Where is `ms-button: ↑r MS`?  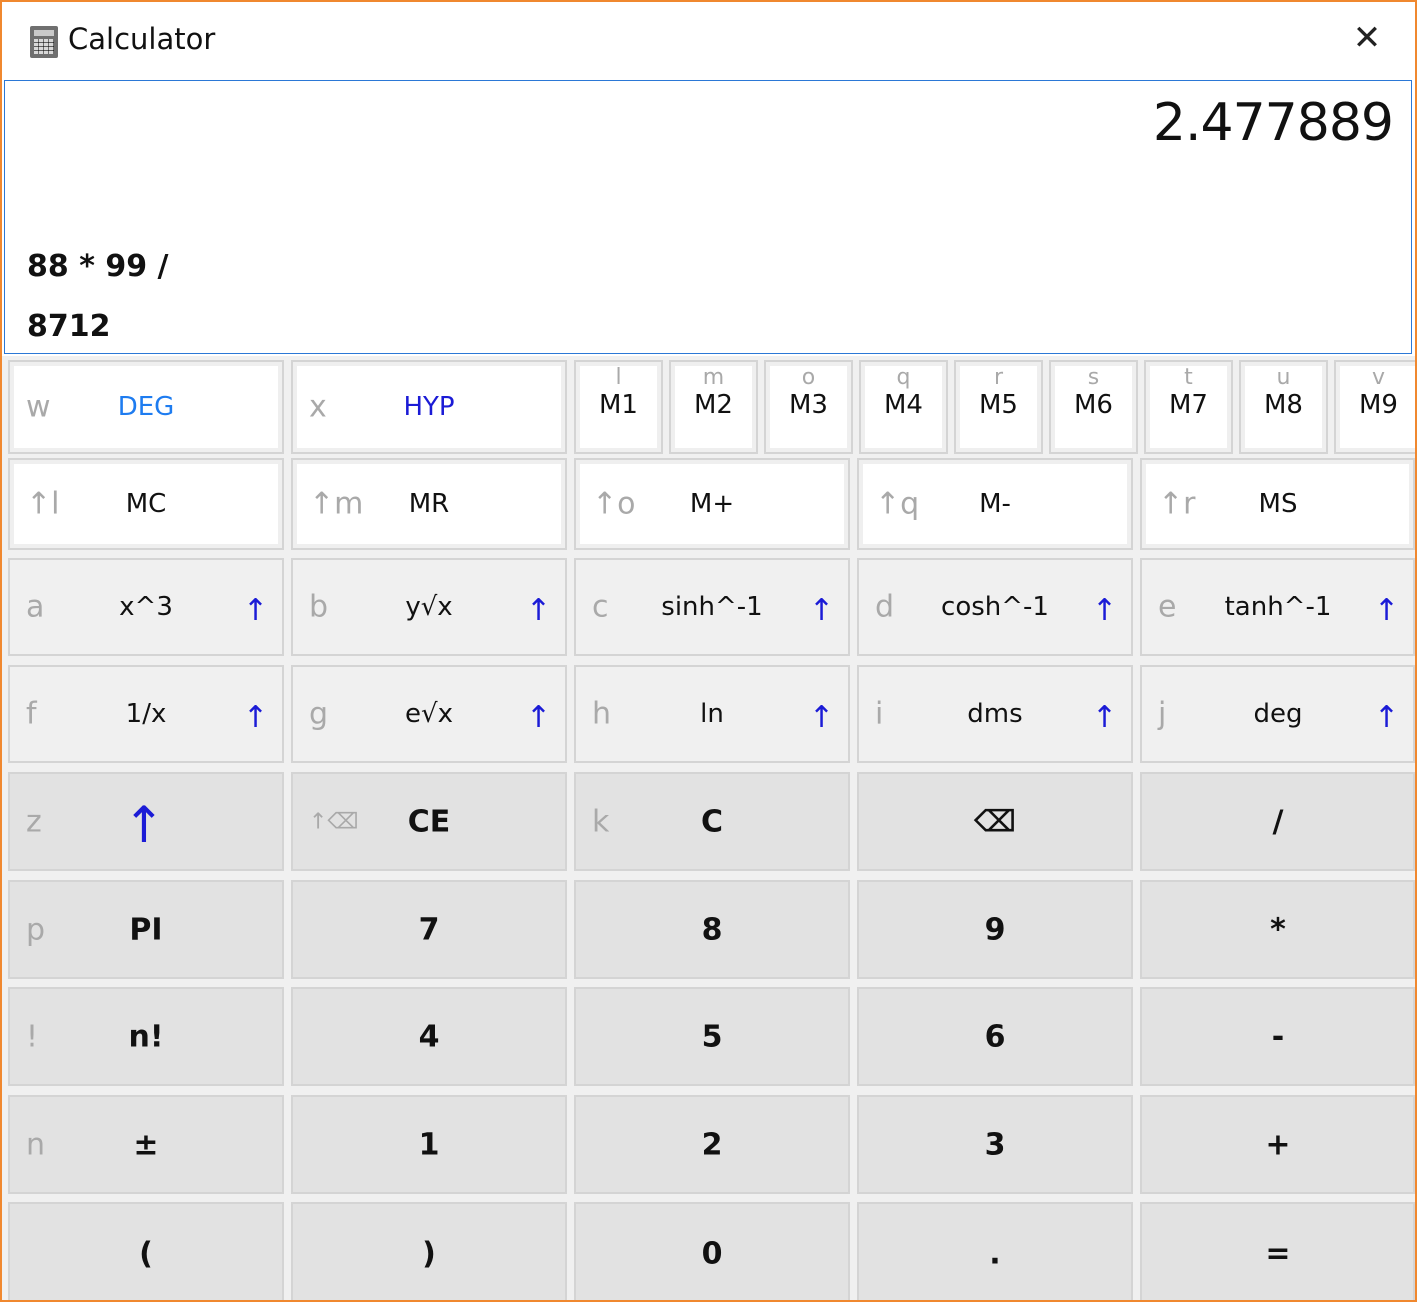
ms-button: ↑r MS is located at coordinates (1277, 504).